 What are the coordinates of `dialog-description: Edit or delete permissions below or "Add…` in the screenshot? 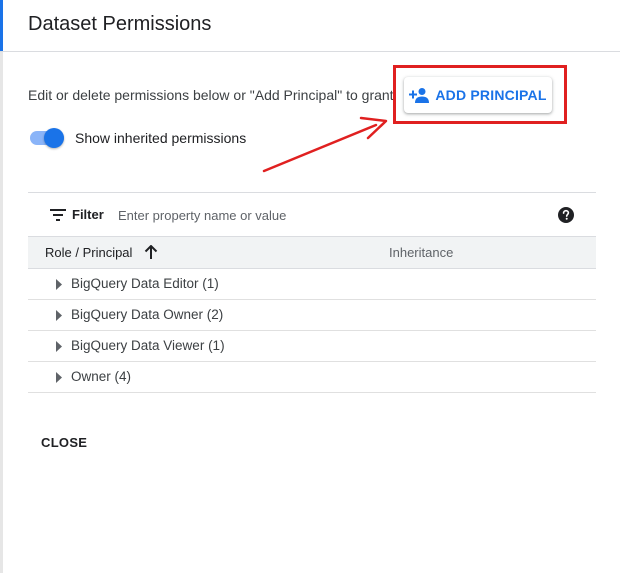 It's located at (213, 95).